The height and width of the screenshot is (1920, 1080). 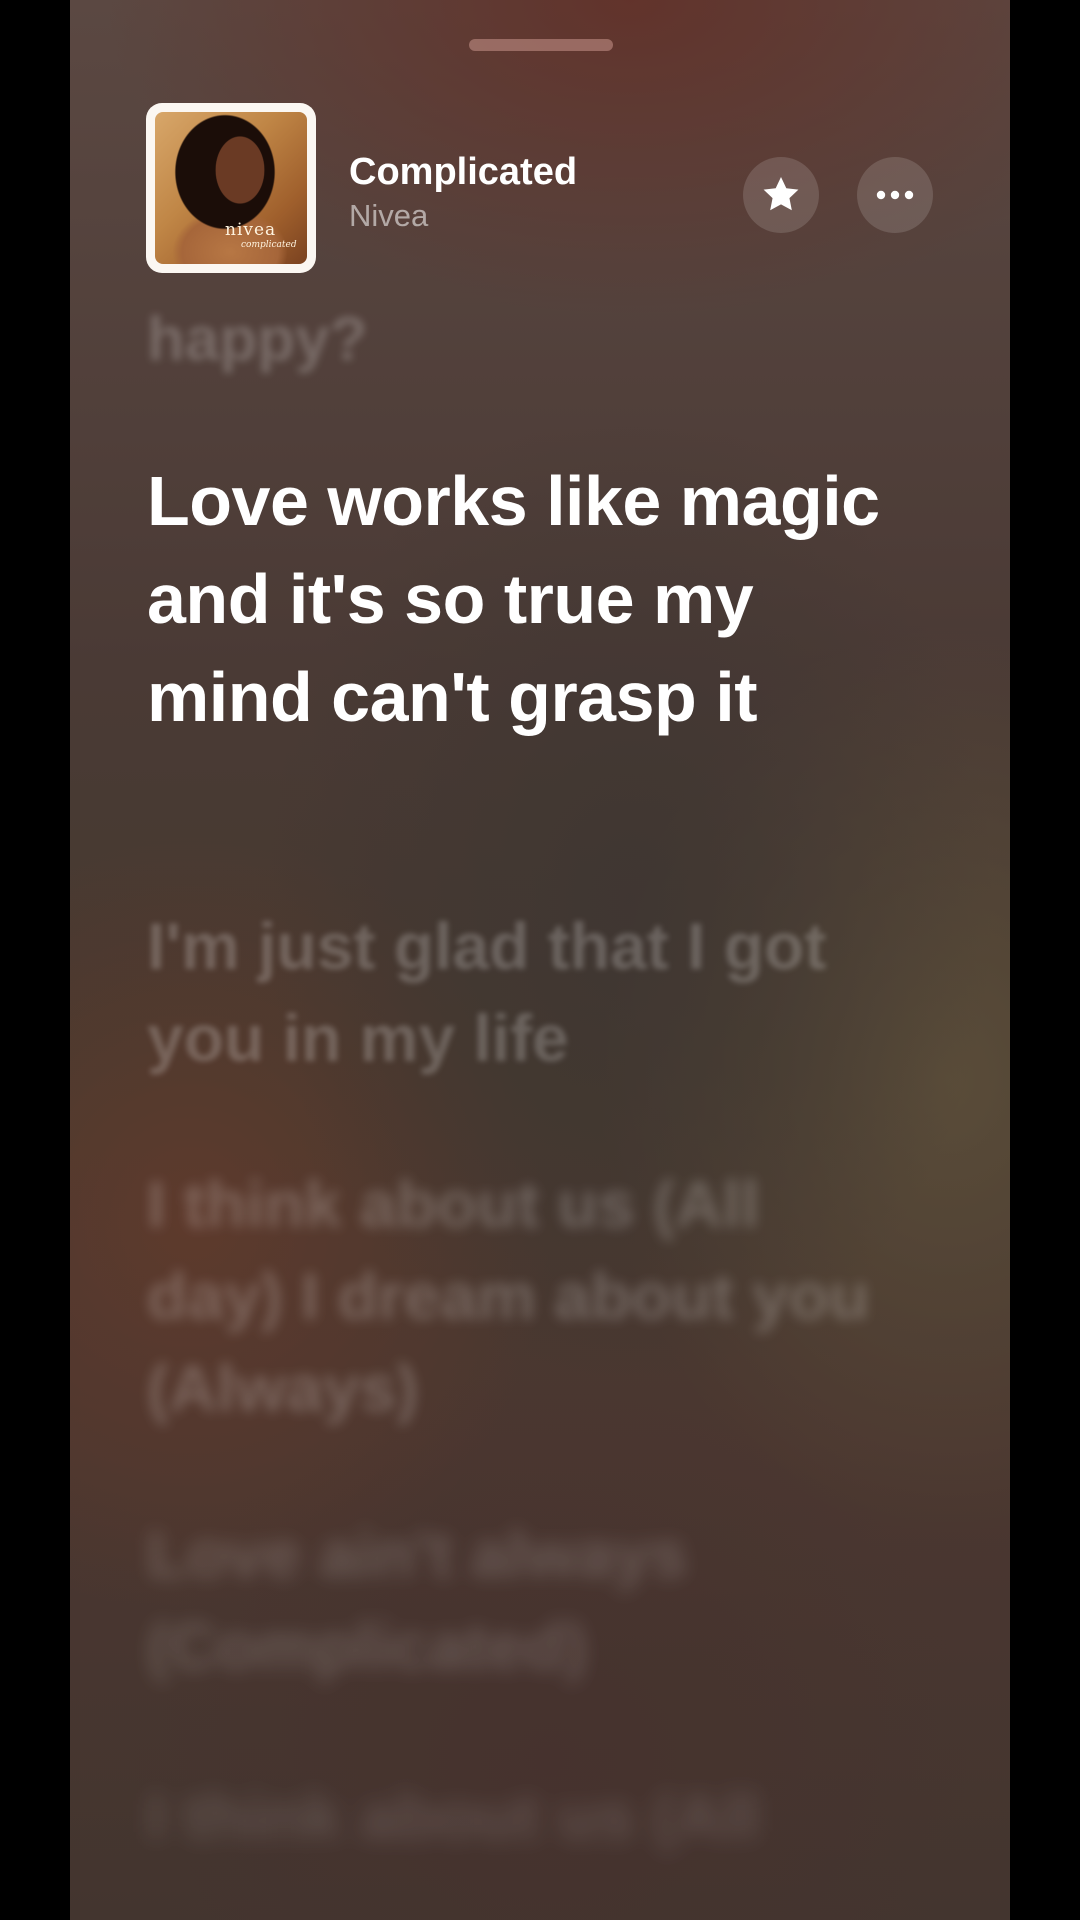 I want to click on favorite-button, so click(x=781, y=195).